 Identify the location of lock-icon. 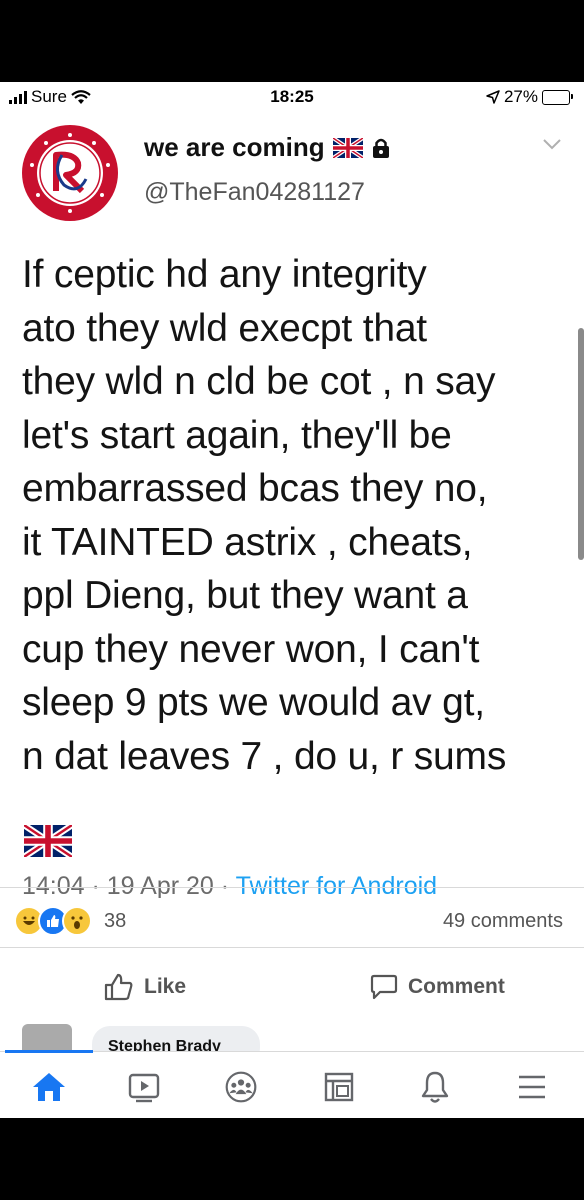
(380, 148).